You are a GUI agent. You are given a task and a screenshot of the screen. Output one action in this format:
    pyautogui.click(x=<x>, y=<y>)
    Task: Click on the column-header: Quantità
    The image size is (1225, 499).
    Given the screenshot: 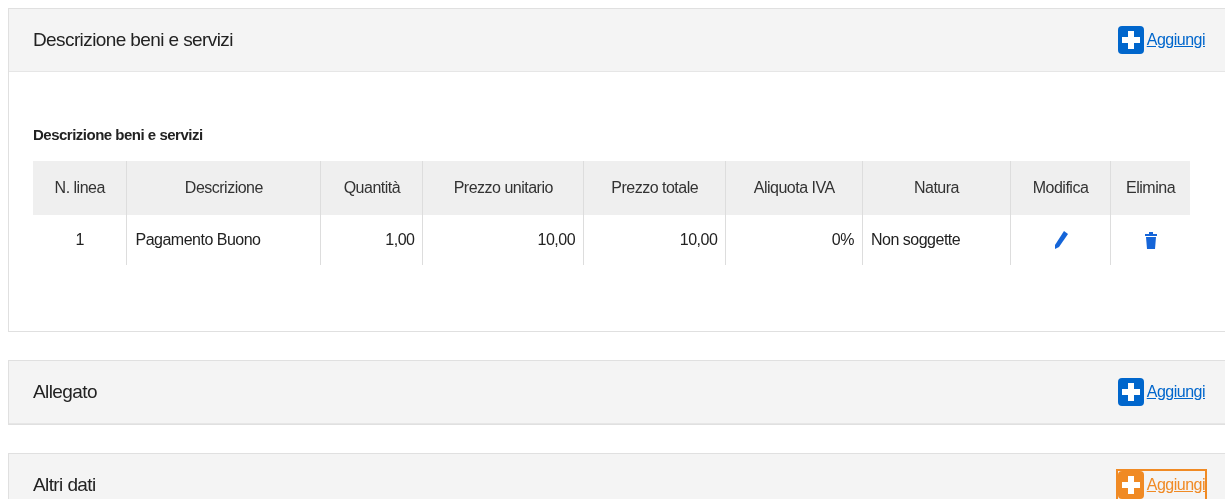 What is the action you would take?
    pyautogui.click(x=371, y=188)
    